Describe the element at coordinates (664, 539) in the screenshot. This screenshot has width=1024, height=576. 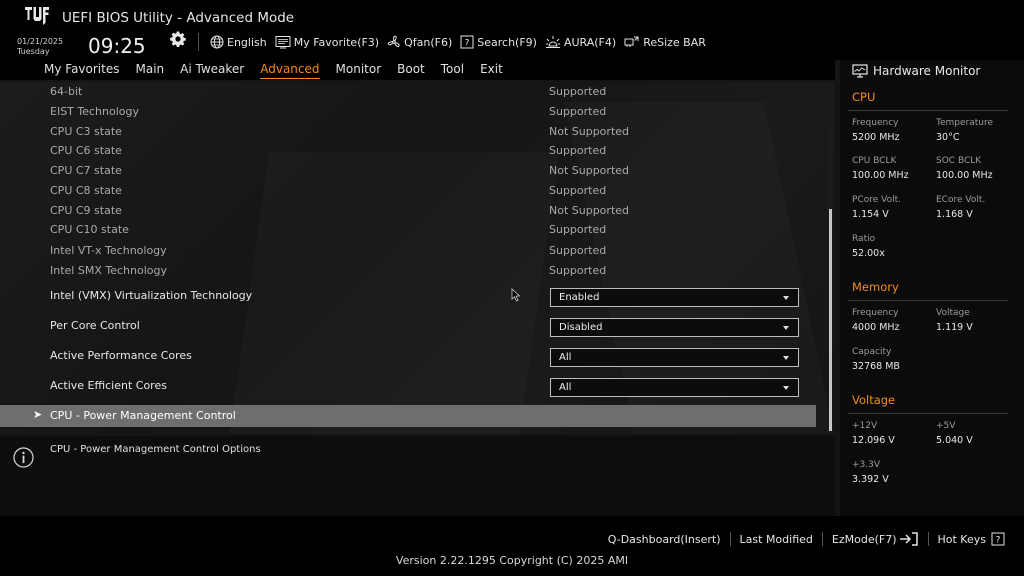
I see `q-dashboard-button: Q-Dashboard(Insert)` at that location.